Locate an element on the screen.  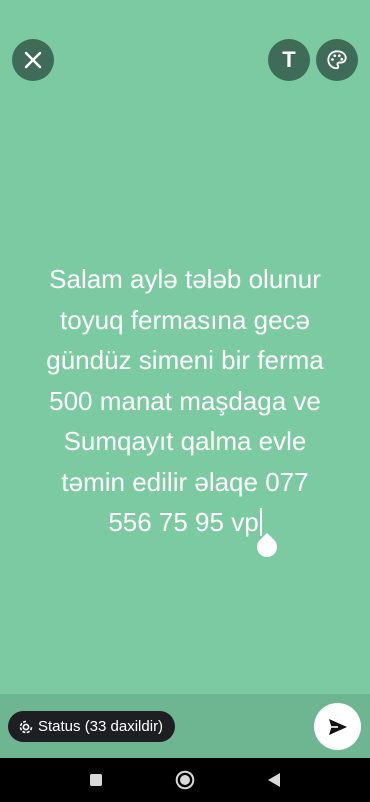
composer-footer: Status (33 daxildir) is located at coordinates (185, 726).